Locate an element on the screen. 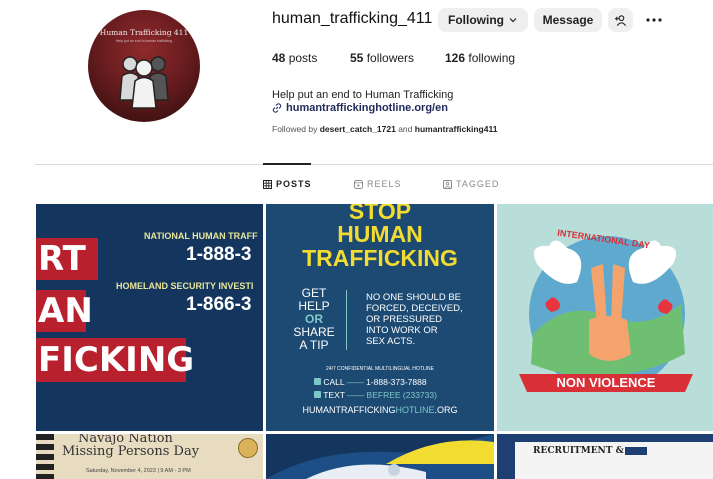  border-pattern is located at coordinates (45, 456).